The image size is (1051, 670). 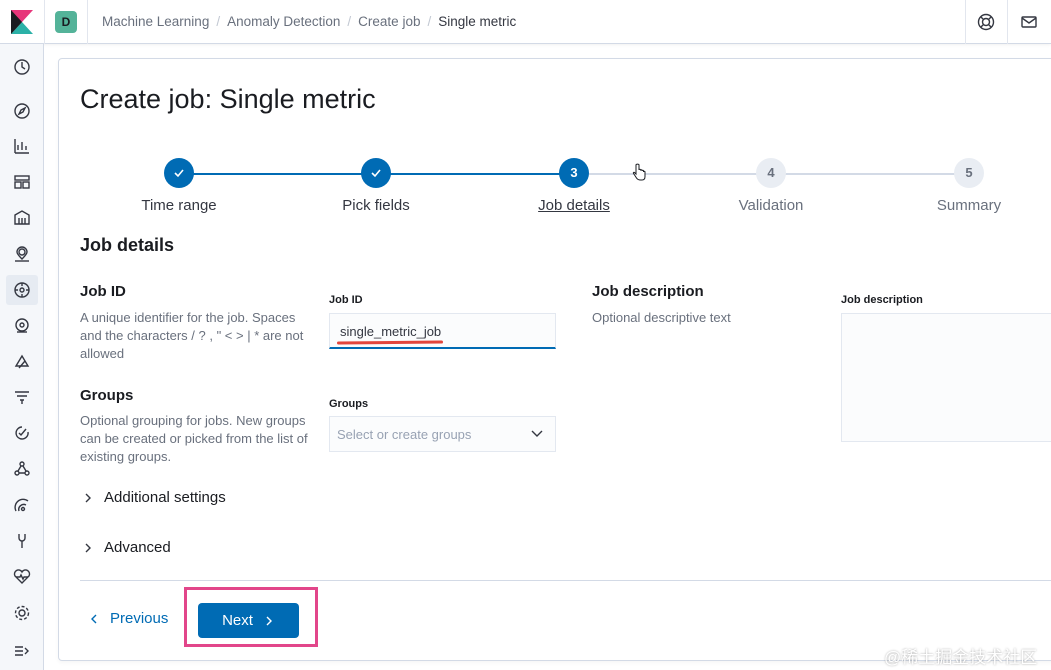 I want to click on job-description-textarea, so click(x=946, y=377).